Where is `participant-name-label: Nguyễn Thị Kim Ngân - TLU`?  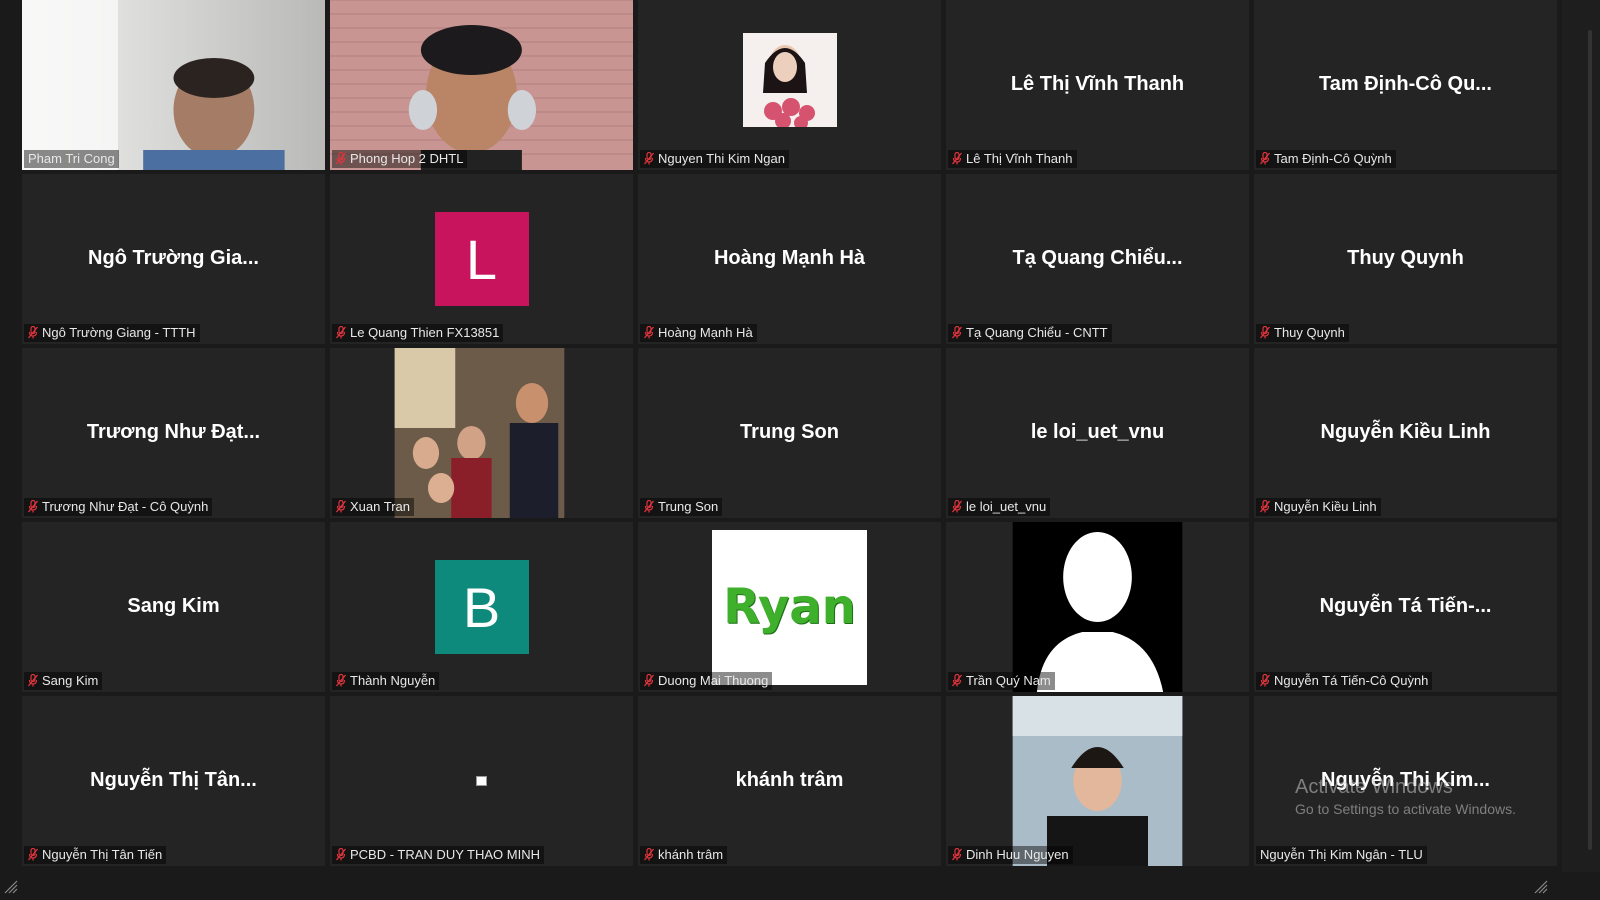 participant-name-label: Nguyễn Thị Kim Ngân - TLU is located at coordinates (1341, 855).